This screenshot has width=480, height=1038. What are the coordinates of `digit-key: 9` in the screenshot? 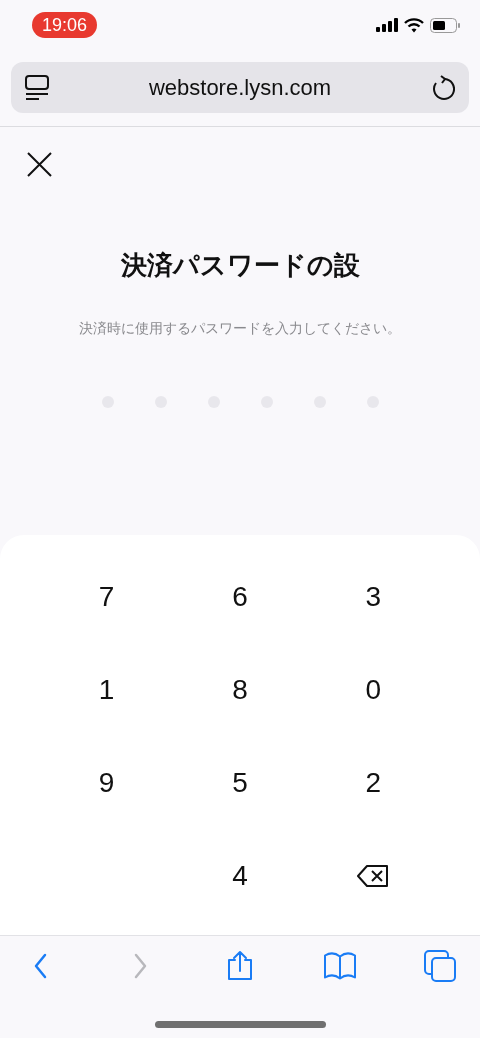 It's located at (106, 782).